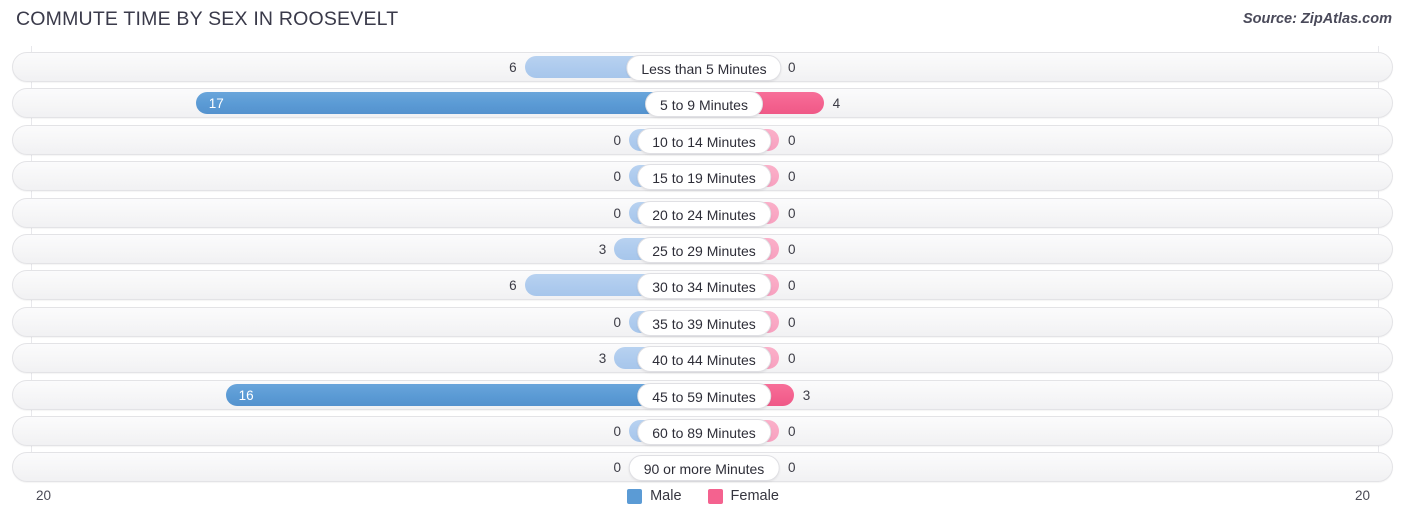  I want to click on row-bars: 6 0 Less than 5 Minutes, so click(702, 67).